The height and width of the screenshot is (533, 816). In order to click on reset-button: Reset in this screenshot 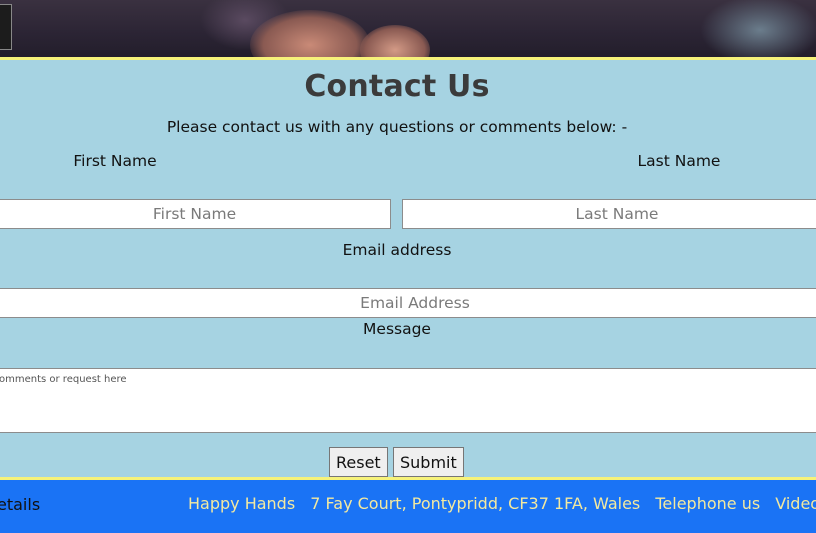, I will do `click(358, 462)`.